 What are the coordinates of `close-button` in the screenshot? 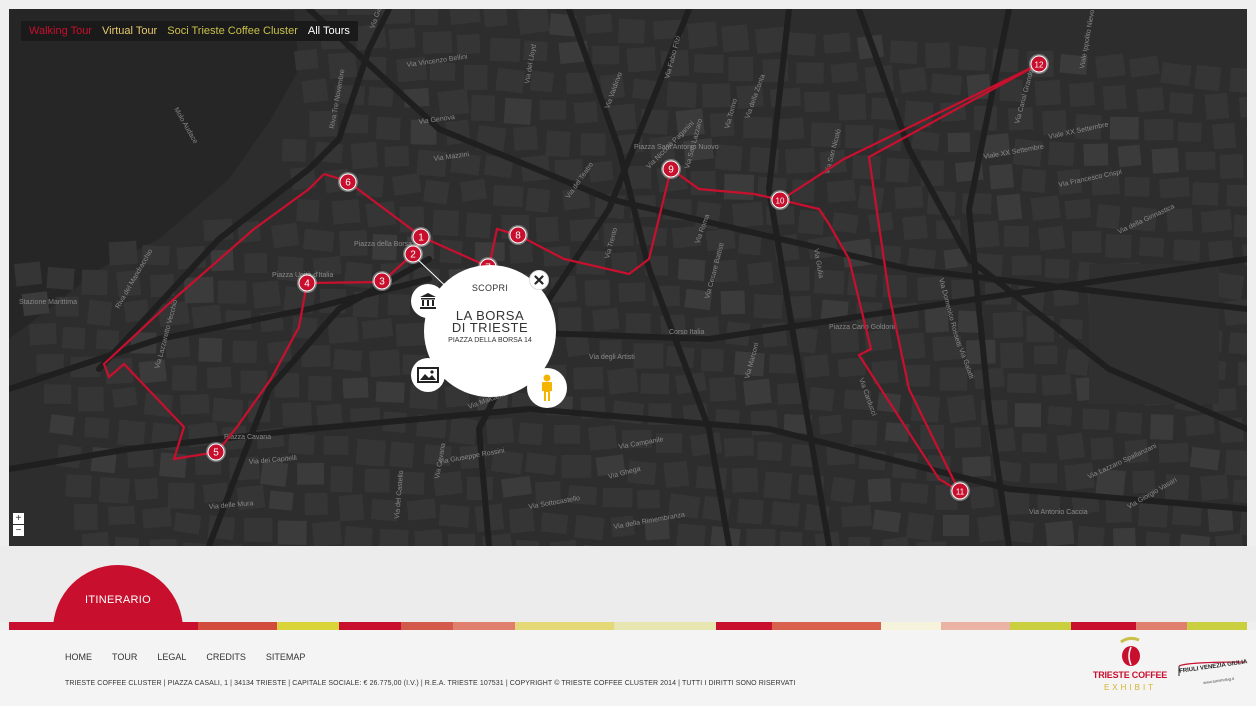 It's located at (539, 280).